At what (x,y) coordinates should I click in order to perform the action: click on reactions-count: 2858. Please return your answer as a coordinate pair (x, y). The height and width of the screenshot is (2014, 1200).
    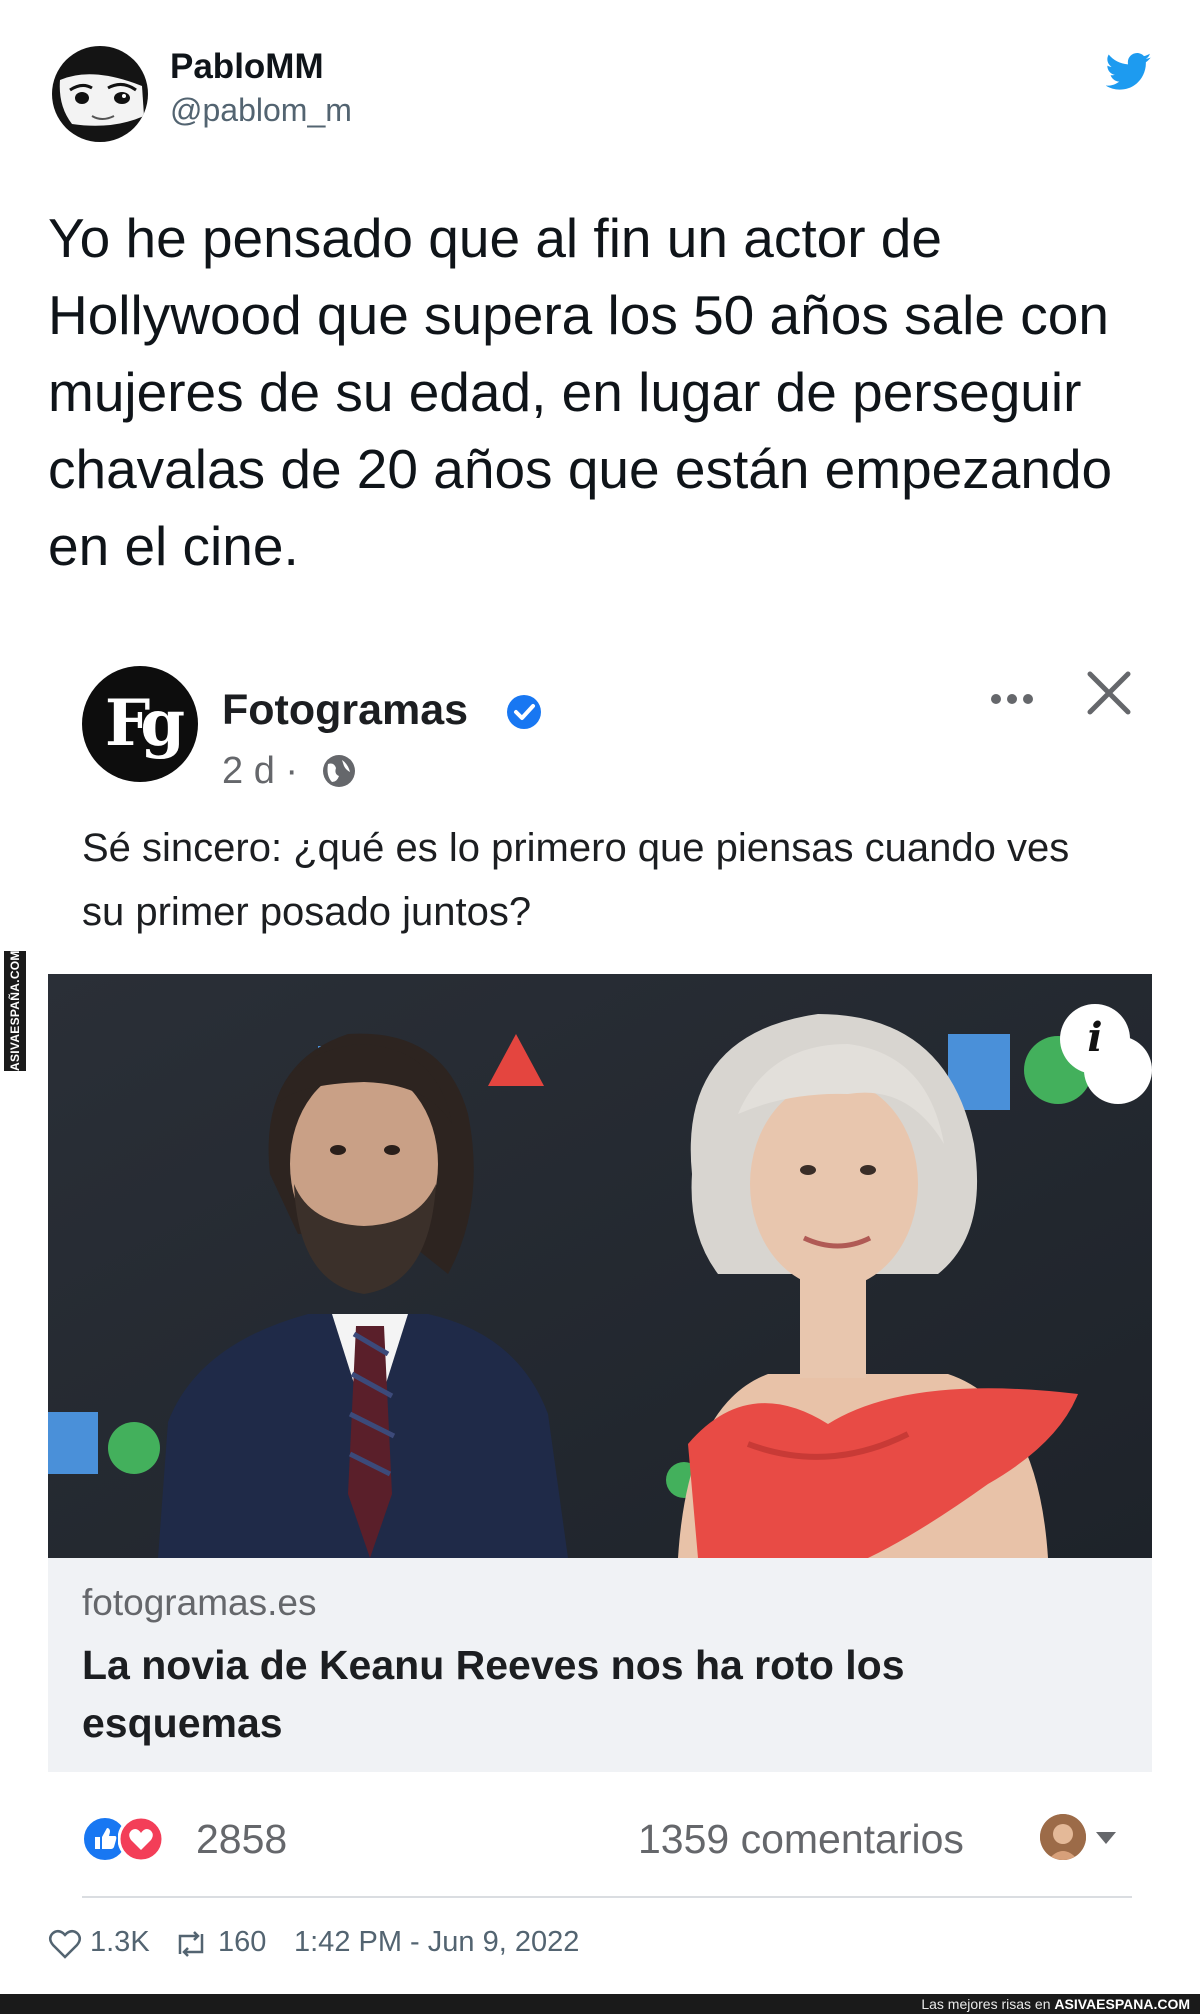
    Looking at the image, I should click on (241, 1839).